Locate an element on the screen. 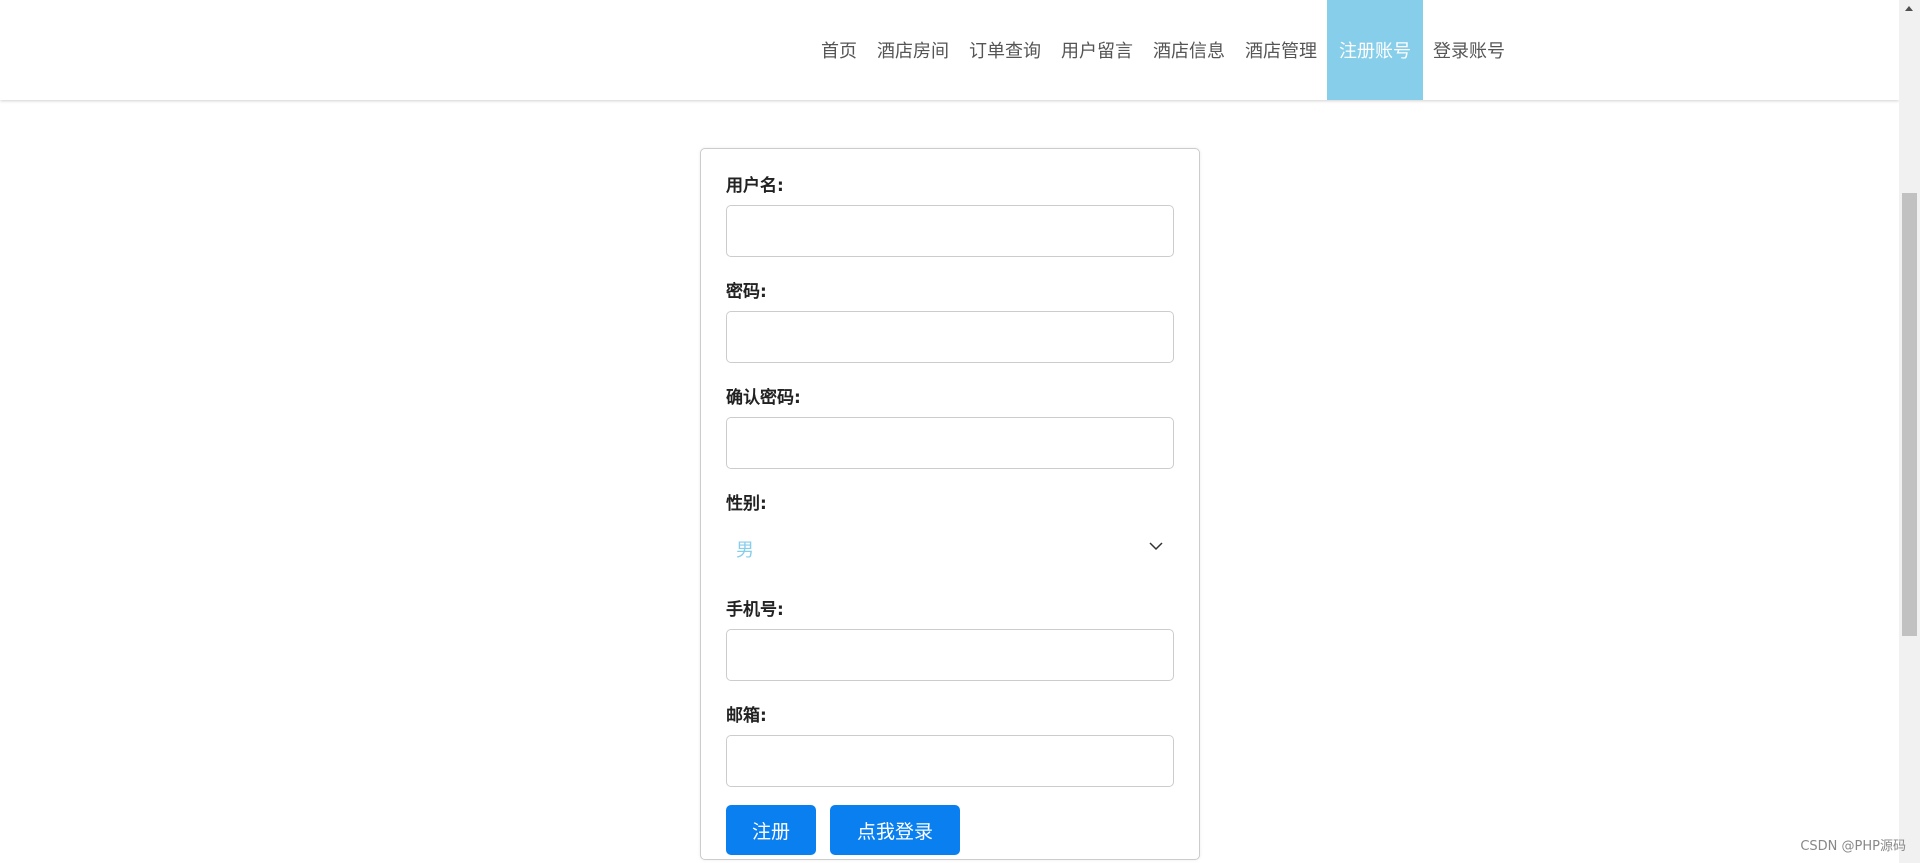 Image resolution: width=1920 pixels, height=863 pixels. nav-item-hotel-info: 酒店信息 is located at coordinates (1189, 50).